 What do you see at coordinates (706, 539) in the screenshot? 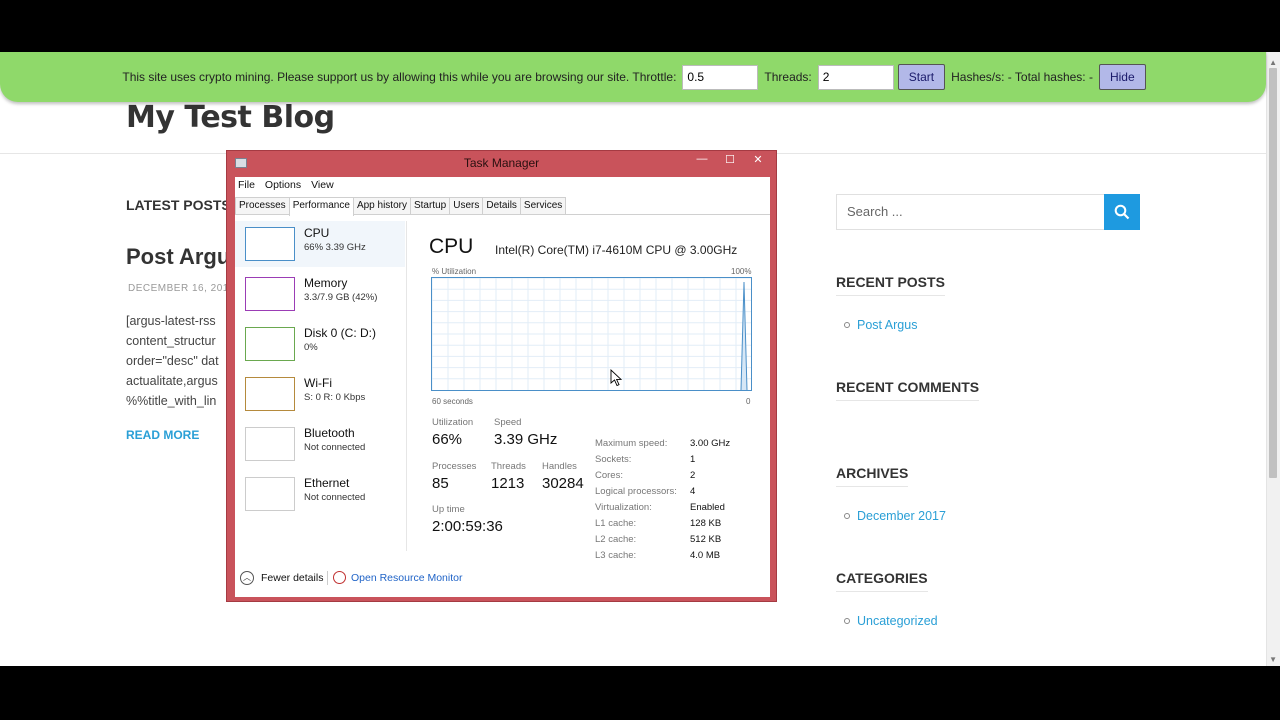
I see `spec-value: 512 KB` at bounding box center [706, 539].